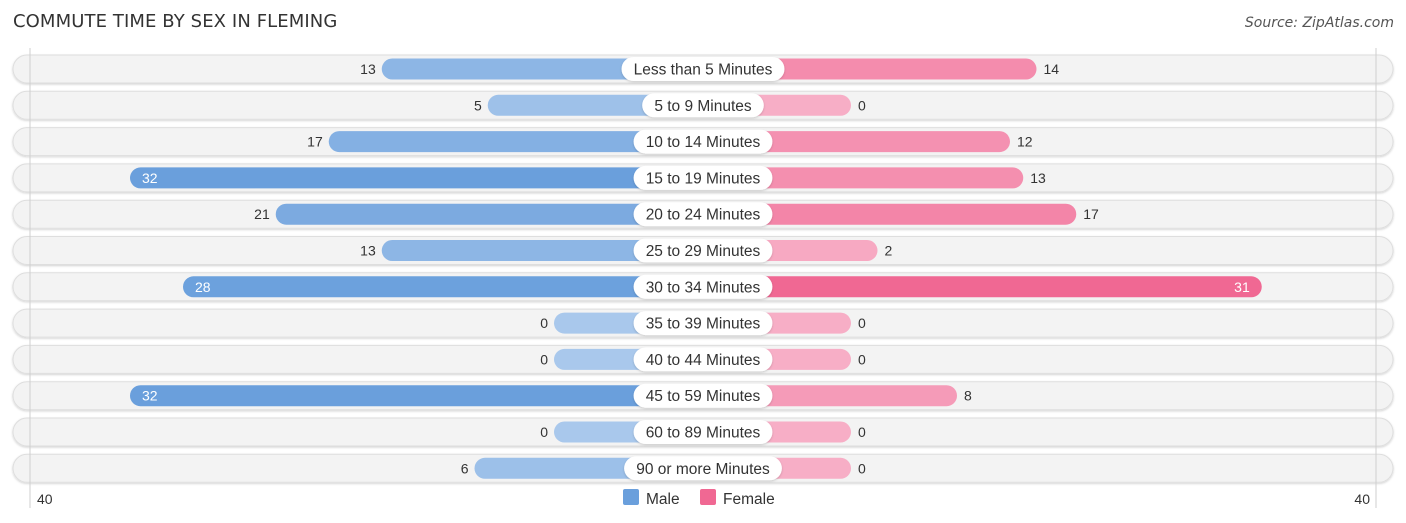  What do you see at coordinates (1025, 142) in the screenshot?
I see `female-value-label: 12` at bounding box center [1025, 142].